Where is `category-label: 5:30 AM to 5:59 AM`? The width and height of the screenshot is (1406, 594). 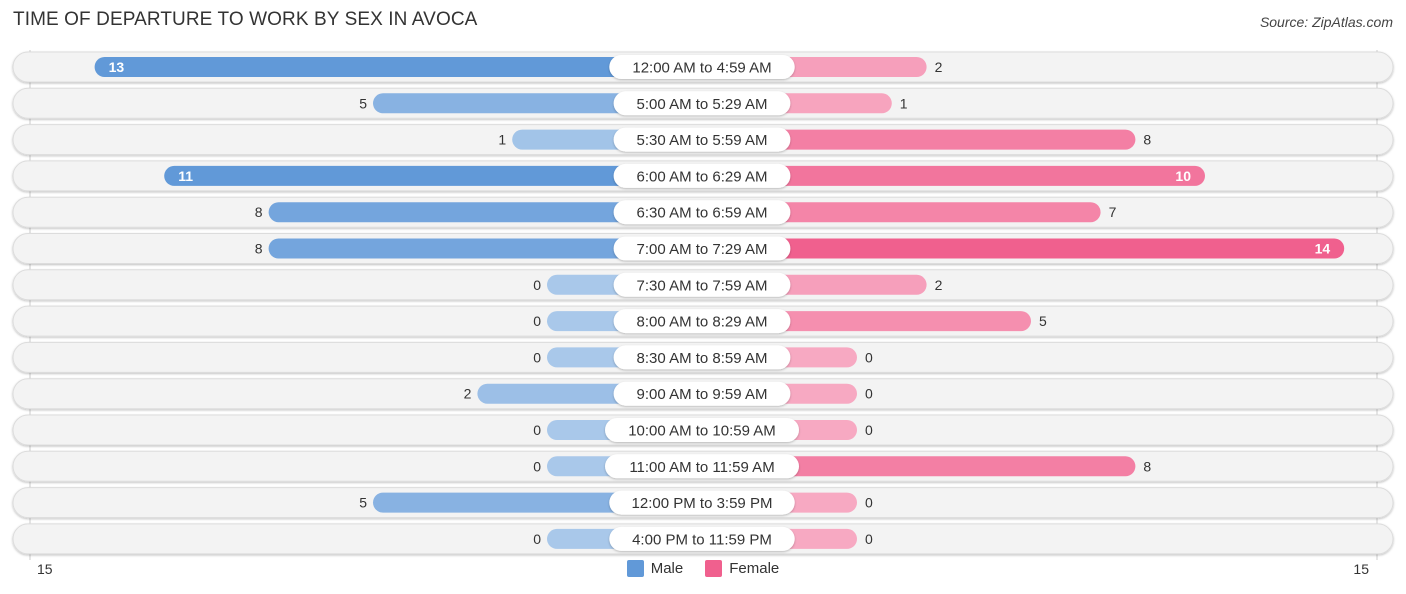 category-label: 5:30 AM to 5:59 AM is located at coordinates (702, 140).